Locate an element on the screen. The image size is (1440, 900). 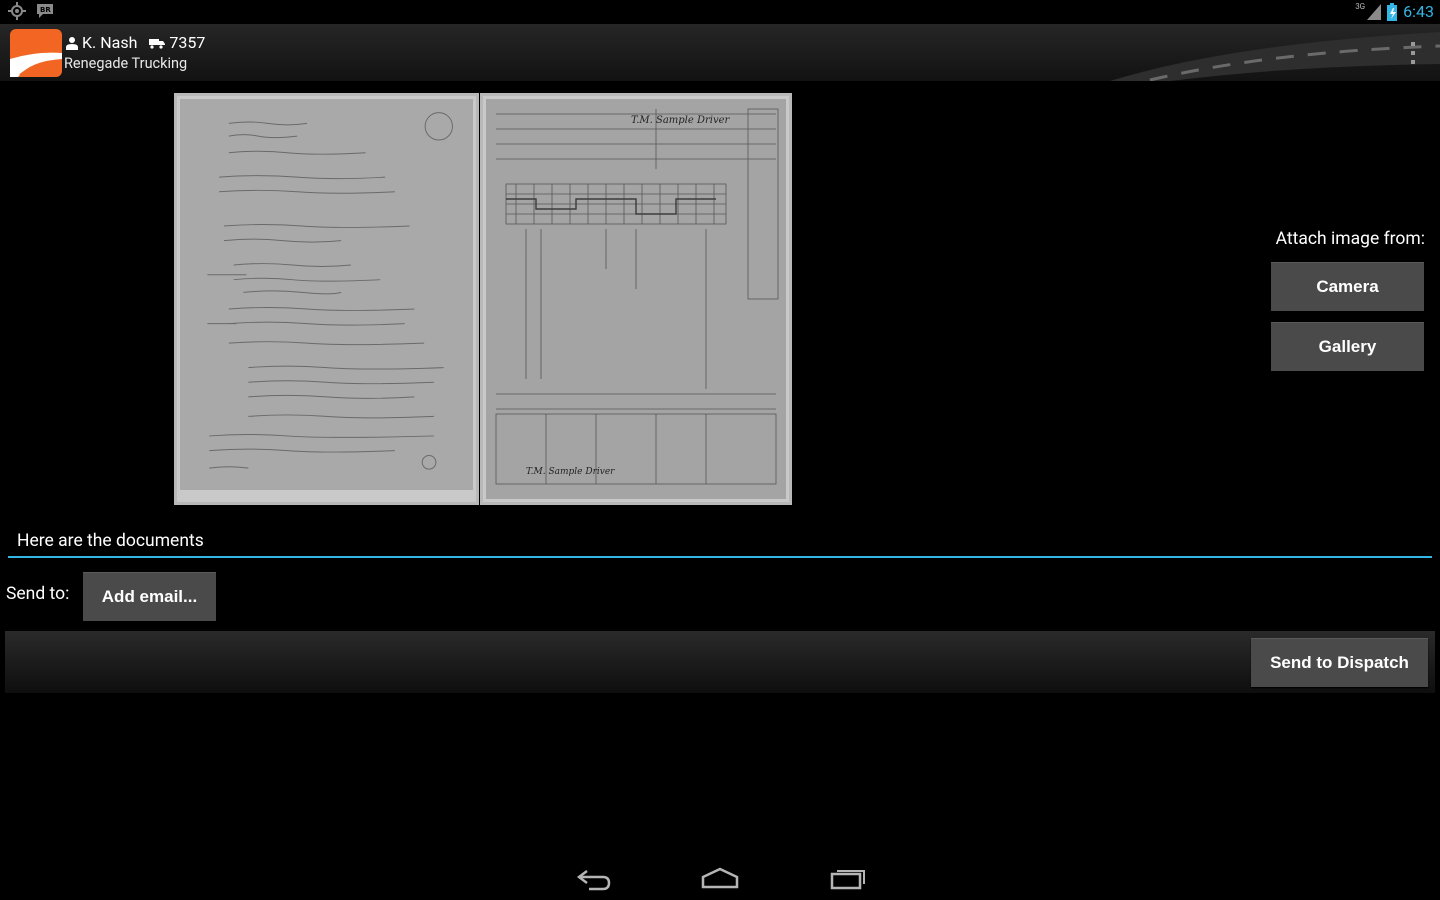
company-name: Renegade Trucking is located at coordinates (126, 63).